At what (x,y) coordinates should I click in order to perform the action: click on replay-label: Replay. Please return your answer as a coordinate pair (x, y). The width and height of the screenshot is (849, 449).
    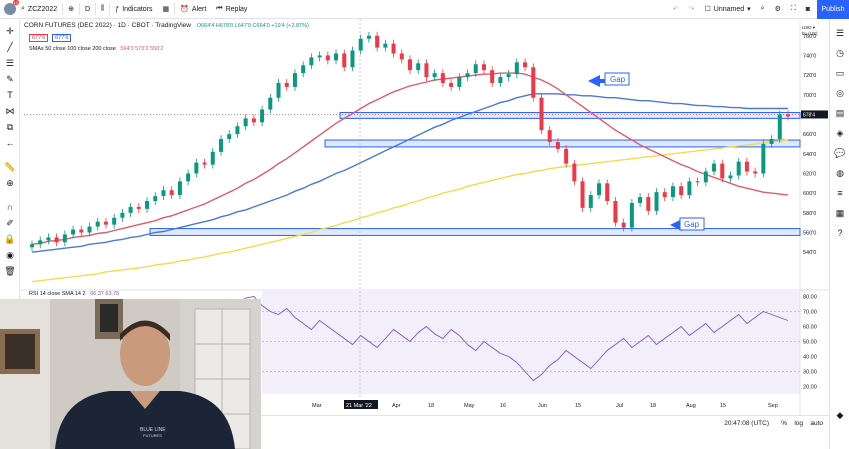
    Looking at the image, I should click on (236, 9).